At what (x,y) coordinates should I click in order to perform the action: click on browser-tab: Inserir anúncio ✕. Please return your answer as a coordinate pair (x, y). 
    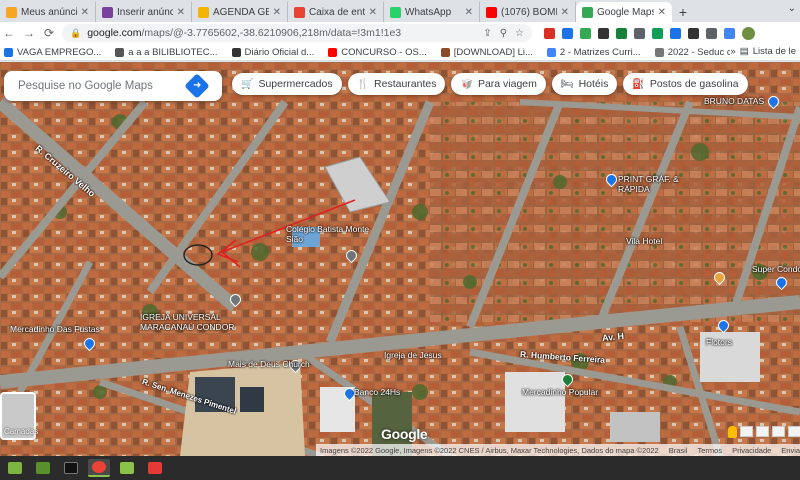
    Looking at the image, I should click on (144, 12).